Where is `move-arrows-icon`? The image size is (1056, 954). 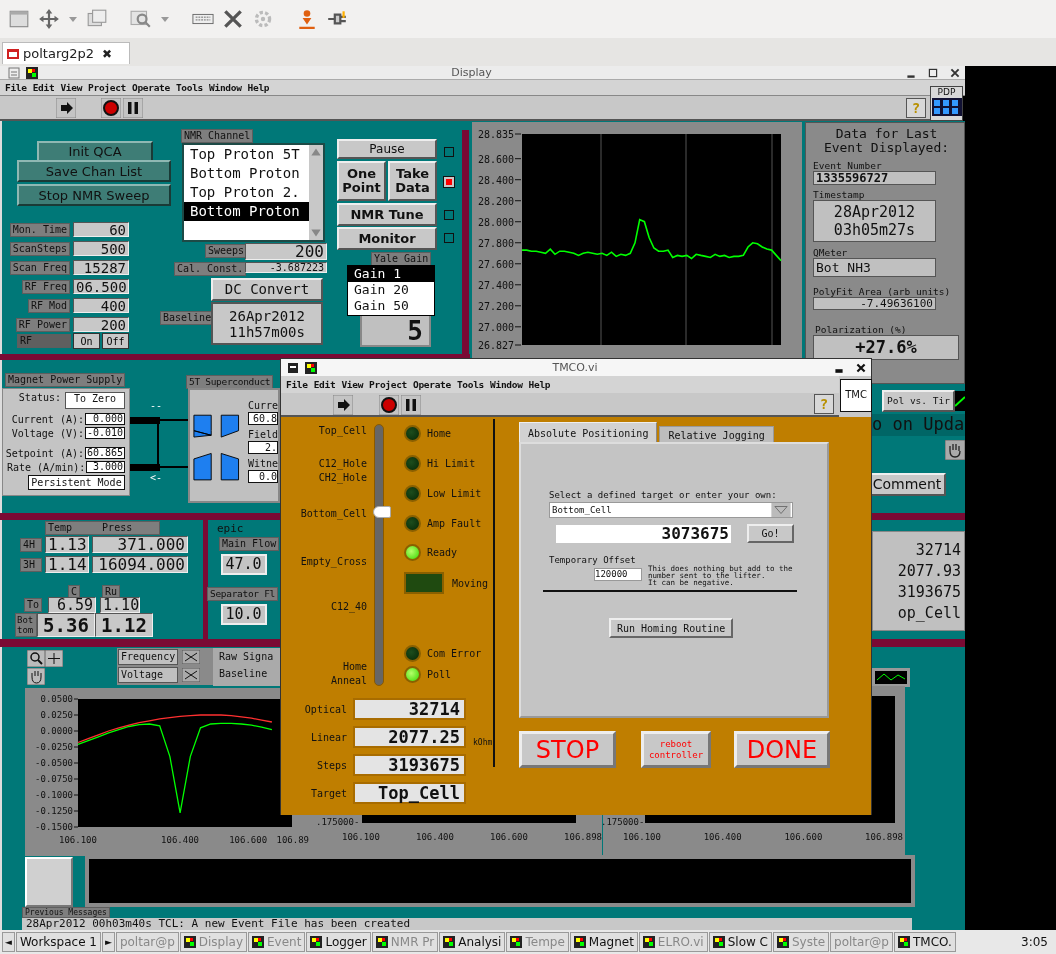 move-arrows-icon is located at coordinates (49, 19).